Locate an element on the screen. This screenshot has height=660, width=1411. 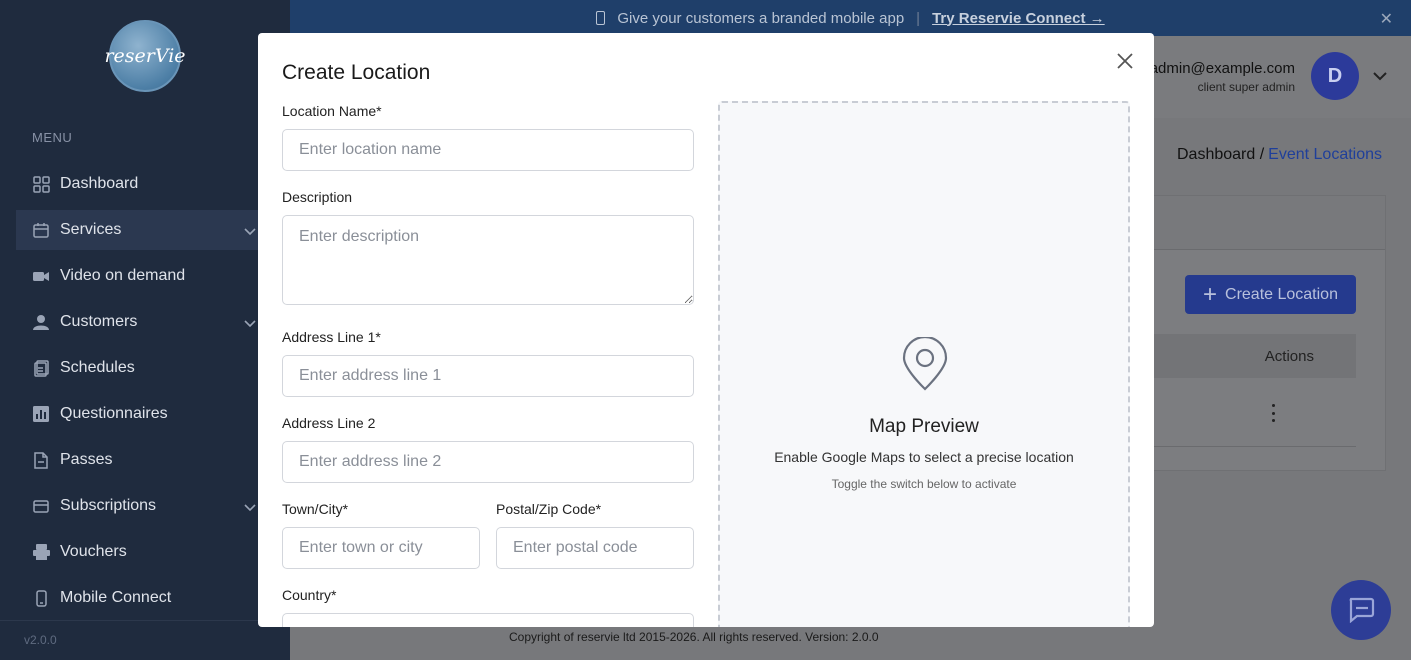
postal-code-label: Postal/Zip Code* is located at coordinates (549, 509).